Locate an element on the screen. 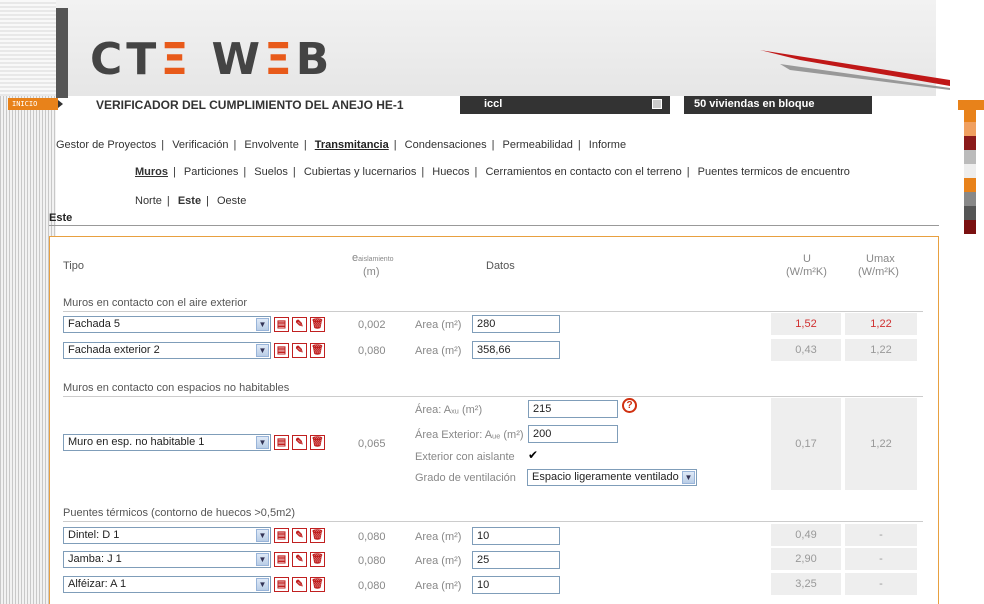 The width and height of the screenshot is (984, 604). subnav-suelos: Suelos is located at coordinates (271, 172).